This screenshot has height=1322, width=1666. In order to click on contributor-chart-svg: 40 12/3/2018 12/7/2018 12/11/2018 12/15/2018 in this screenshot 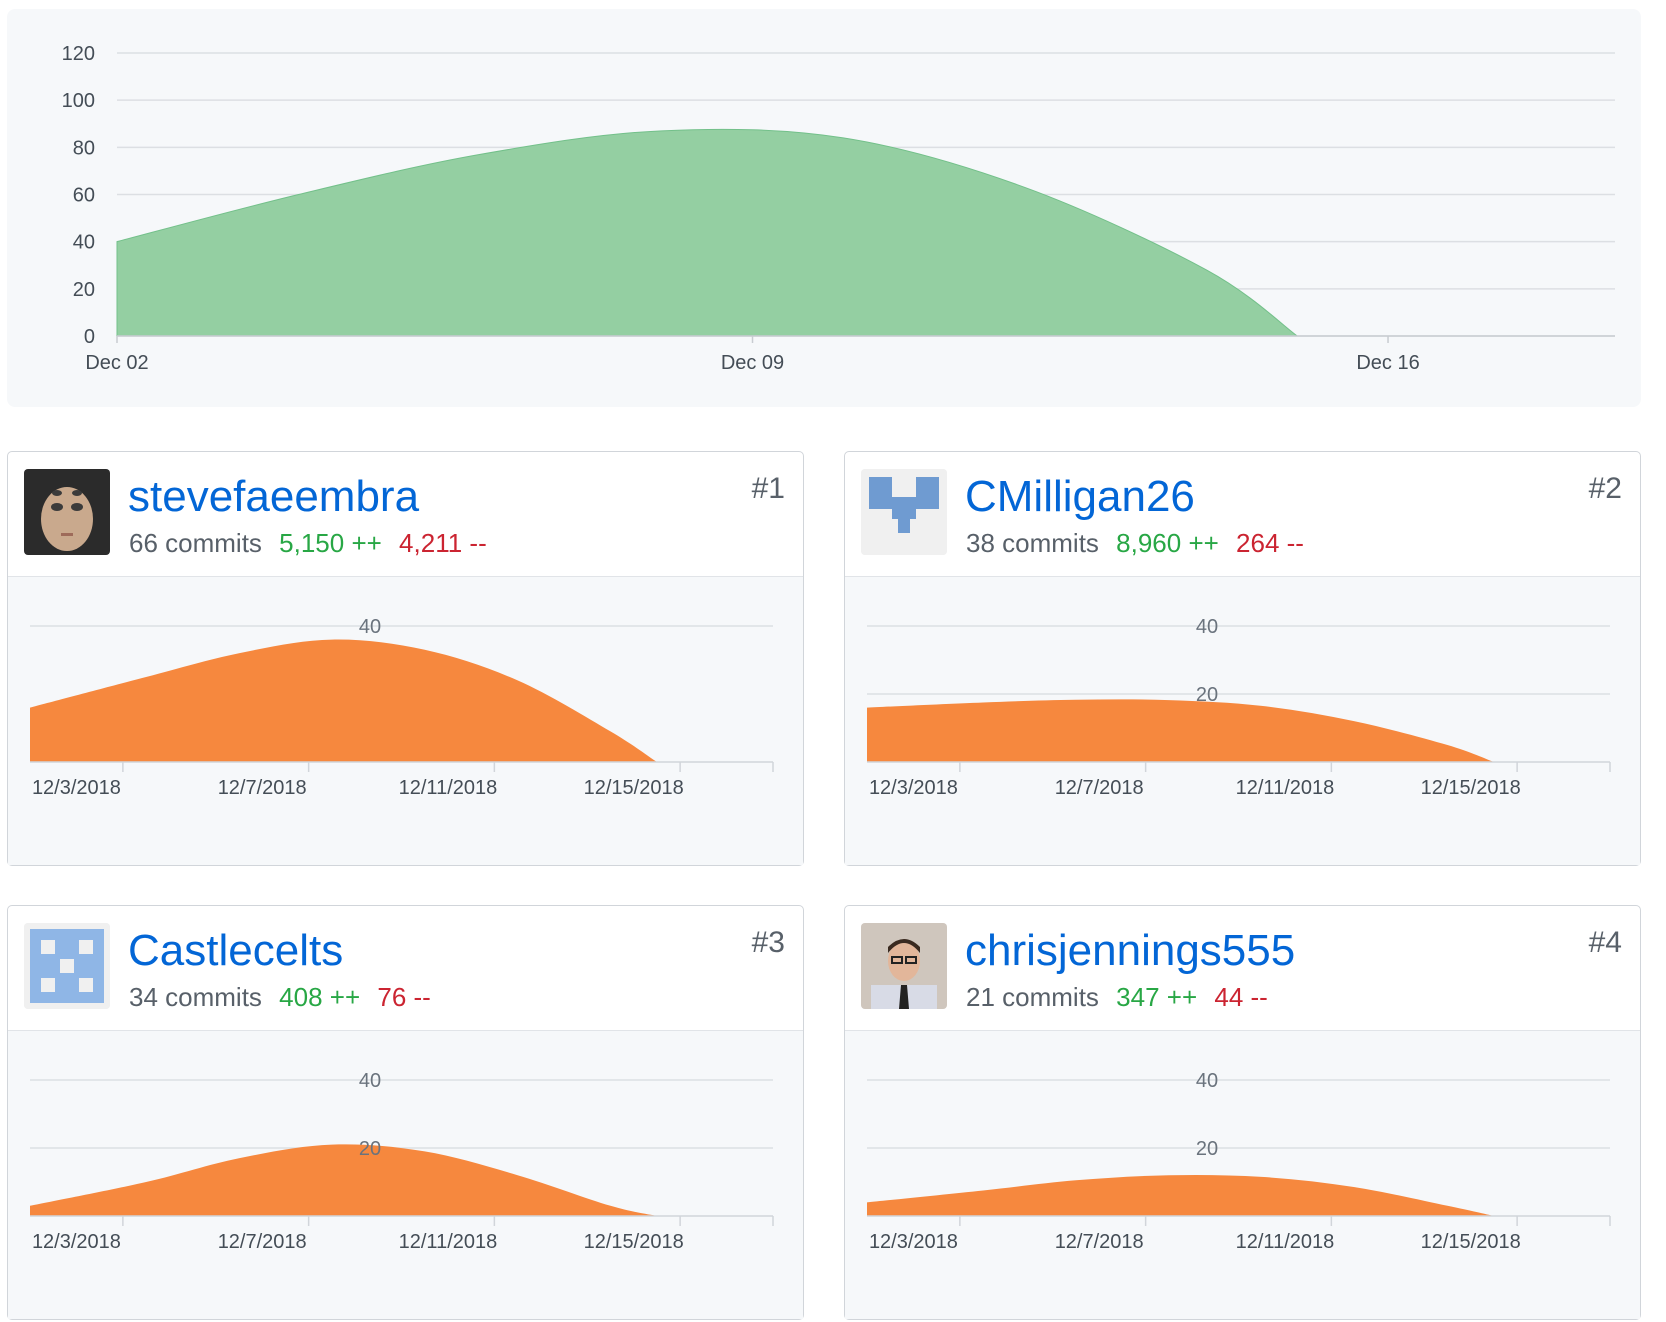, I will do `click(402, 707)`.